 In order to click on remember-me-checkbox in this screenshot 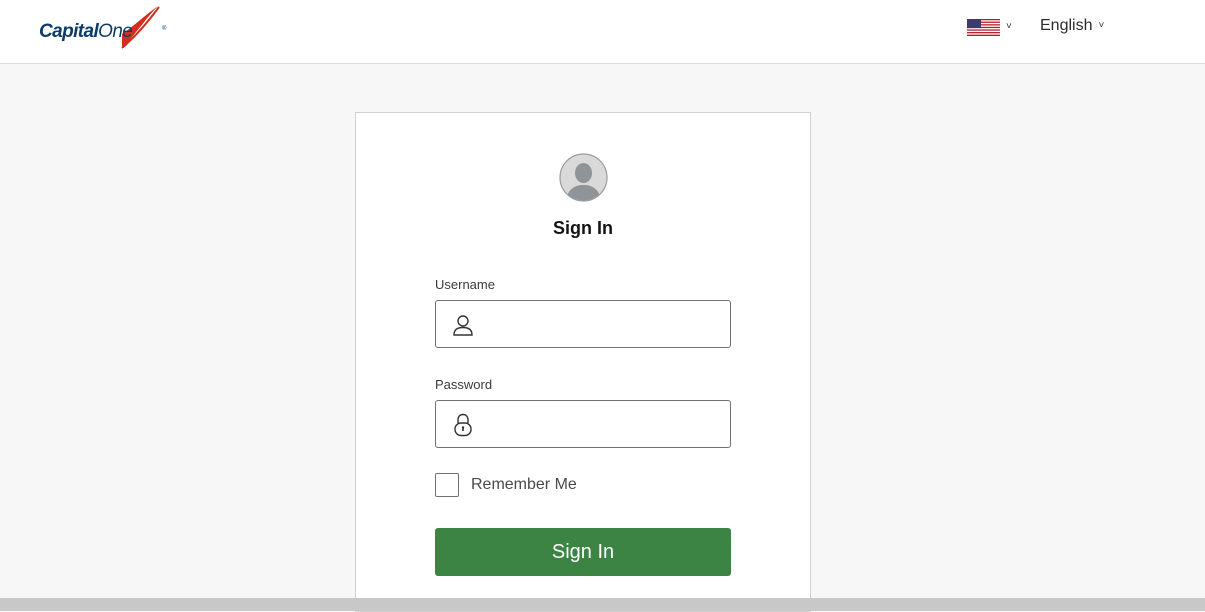, I will do `click(447, 484)`.